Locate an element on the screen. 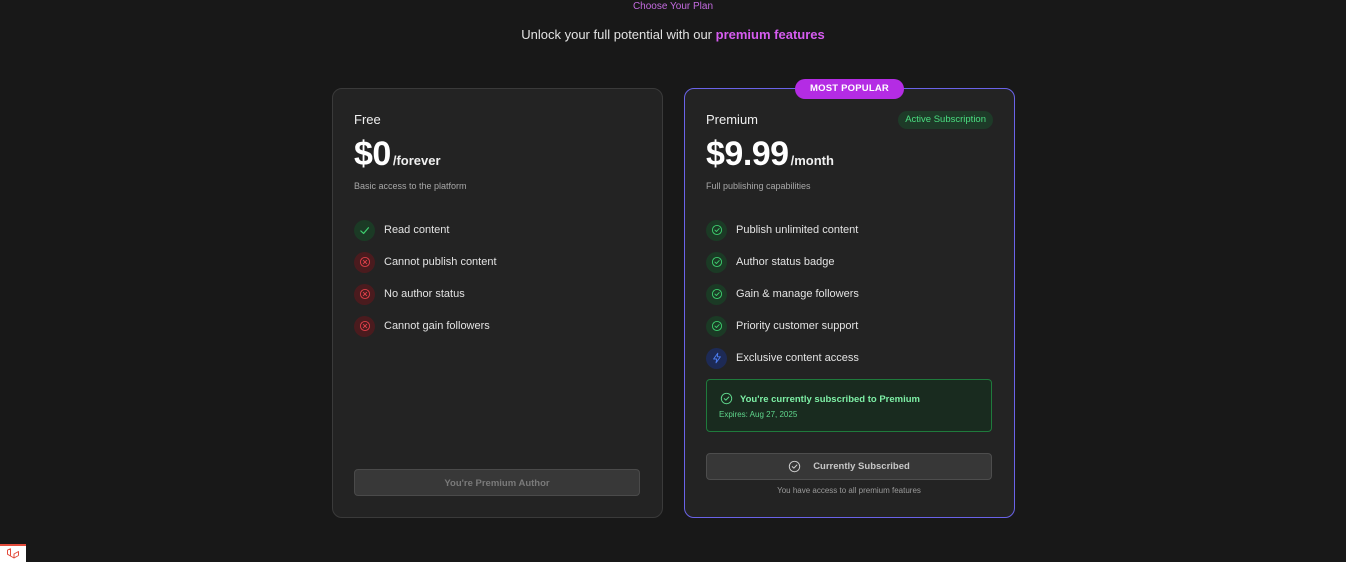 This screenshot has width=1346, height=562. plan-price: $0 is located at coordinates (372, 154).